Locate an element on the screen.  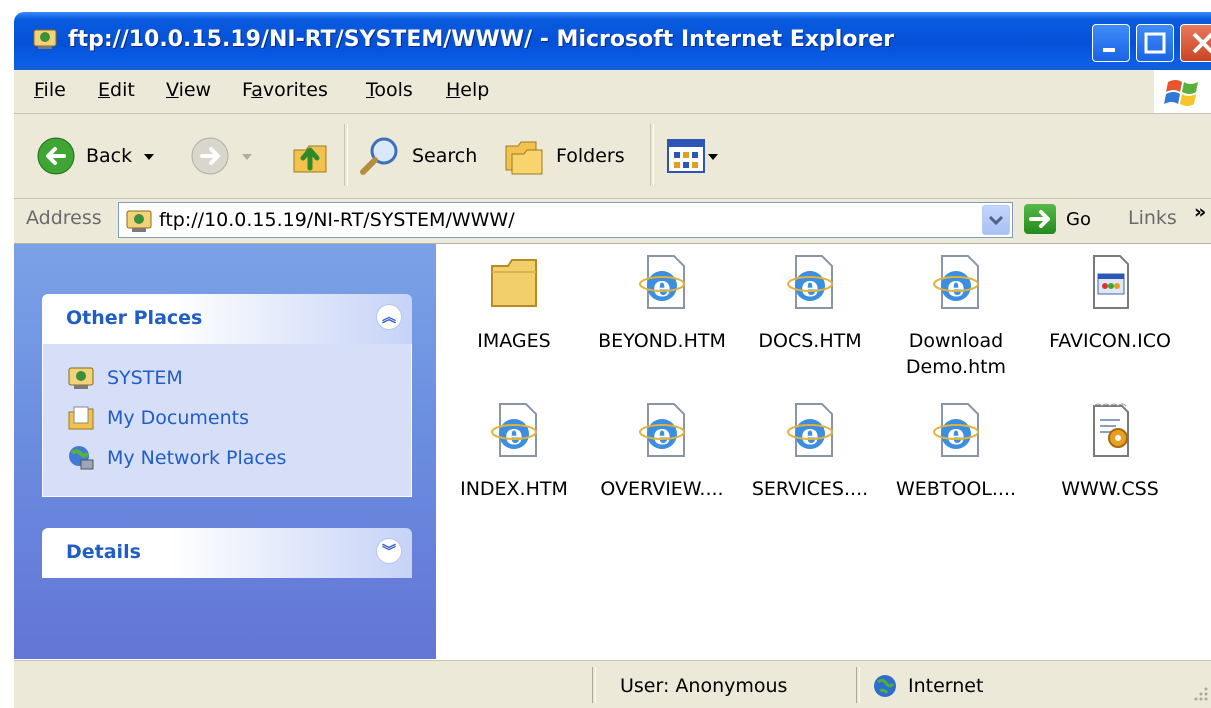
file-item-docs-htm: e DOCS.HTM is located at coordinates (810, 303).